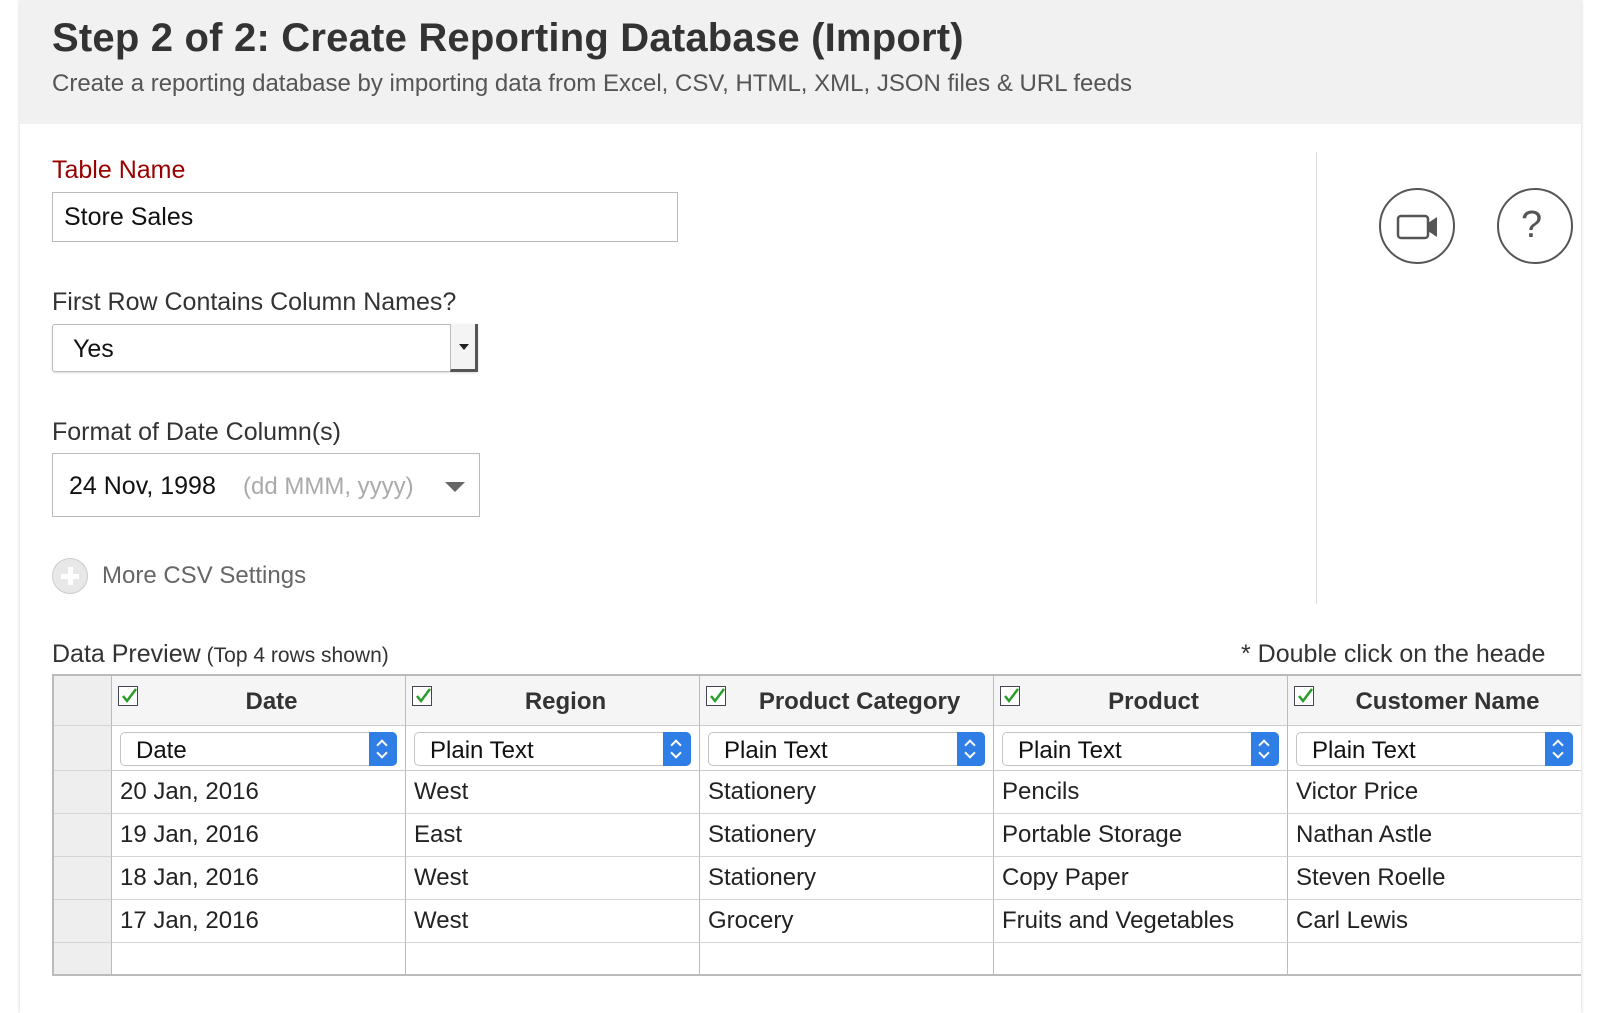 The image size is (1600, 1013). I want to click on table-name-label: Table Name, so click(119, 170).